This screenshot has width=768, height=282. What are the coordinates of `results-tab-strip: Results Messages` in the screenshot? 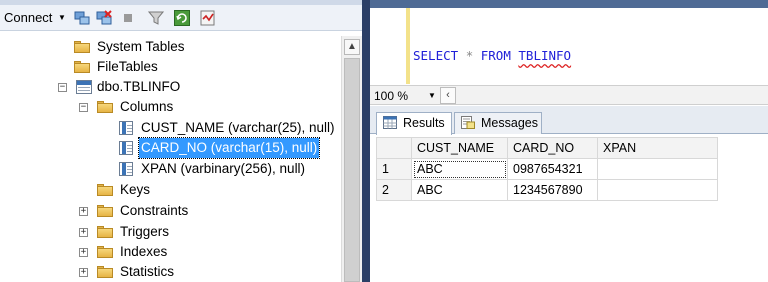 It's located at (569, 120).